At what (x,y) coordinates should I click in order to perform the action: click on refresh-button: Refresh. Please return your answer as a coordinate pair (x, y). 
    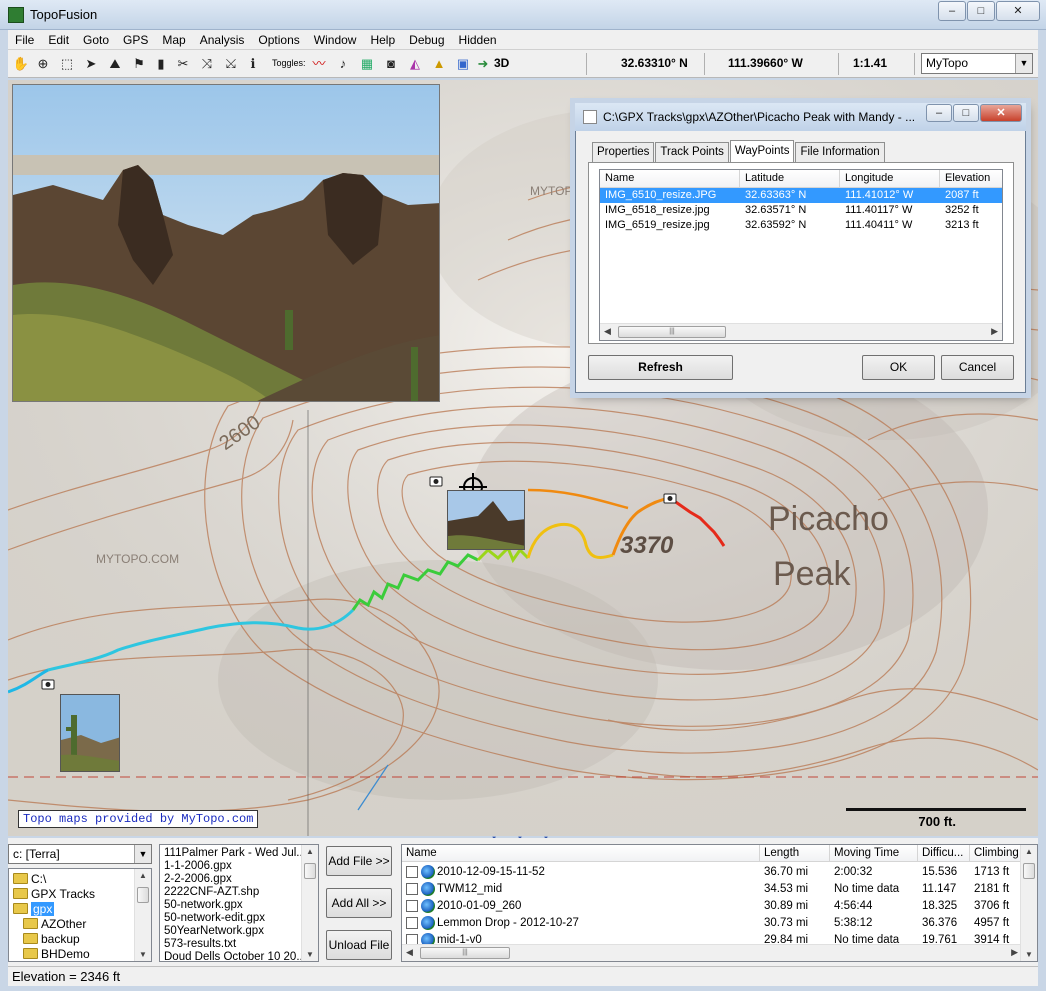
    Looking at the image, I should click on (660, 367).